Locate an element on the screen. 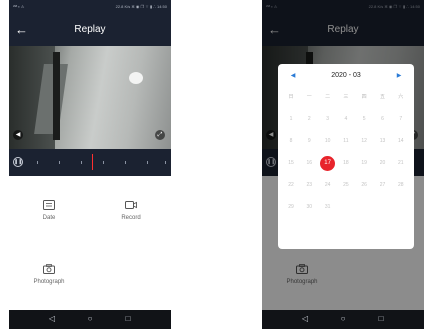 This screenshot has height=329, width=425. timeline-cursor is located at coordinates (92, 162).